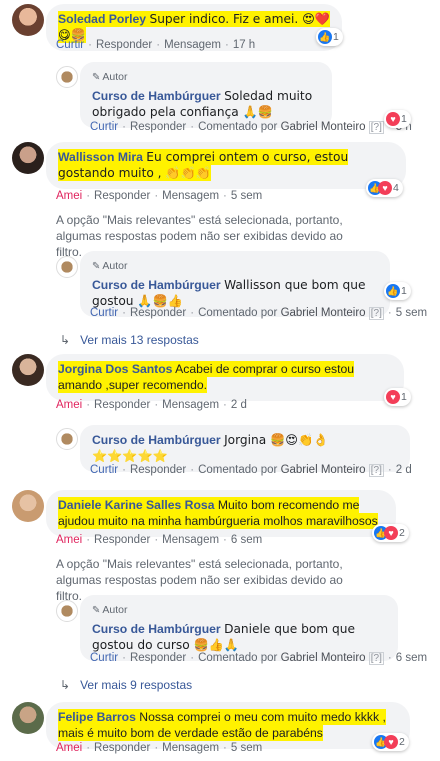  I want to click on comment-actions: Amei · Responder · Mensagem · 2 d, so click(151, 405).